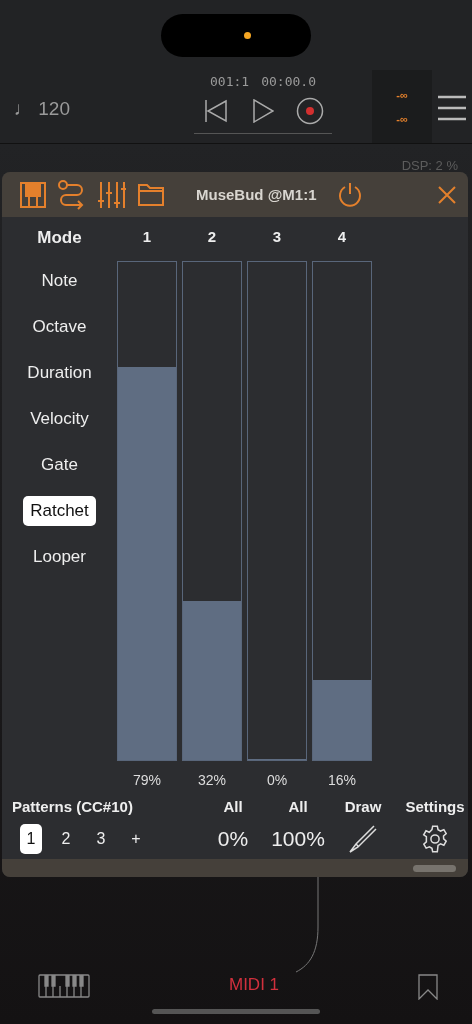  I want to click on level-reading: 16%, so click(342, 780).